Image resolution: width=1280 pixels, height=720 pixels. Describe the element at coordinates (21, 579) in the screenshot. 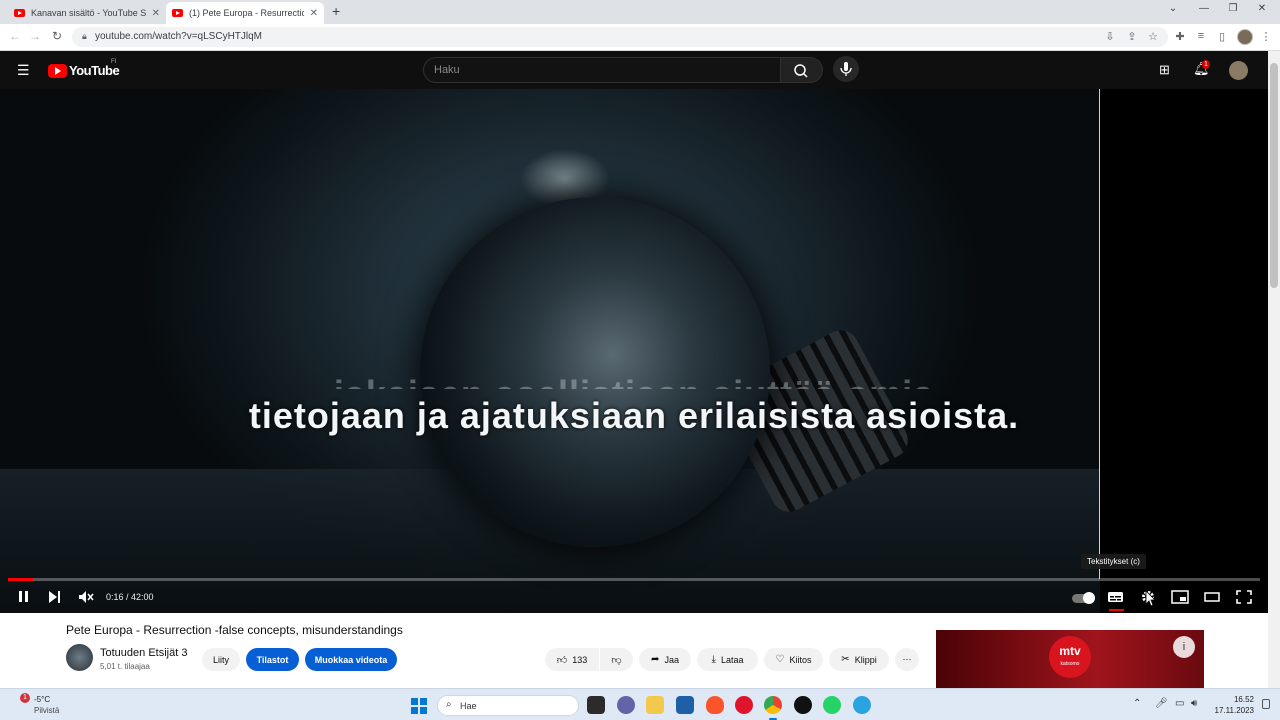

I see `progress-played` at that location.